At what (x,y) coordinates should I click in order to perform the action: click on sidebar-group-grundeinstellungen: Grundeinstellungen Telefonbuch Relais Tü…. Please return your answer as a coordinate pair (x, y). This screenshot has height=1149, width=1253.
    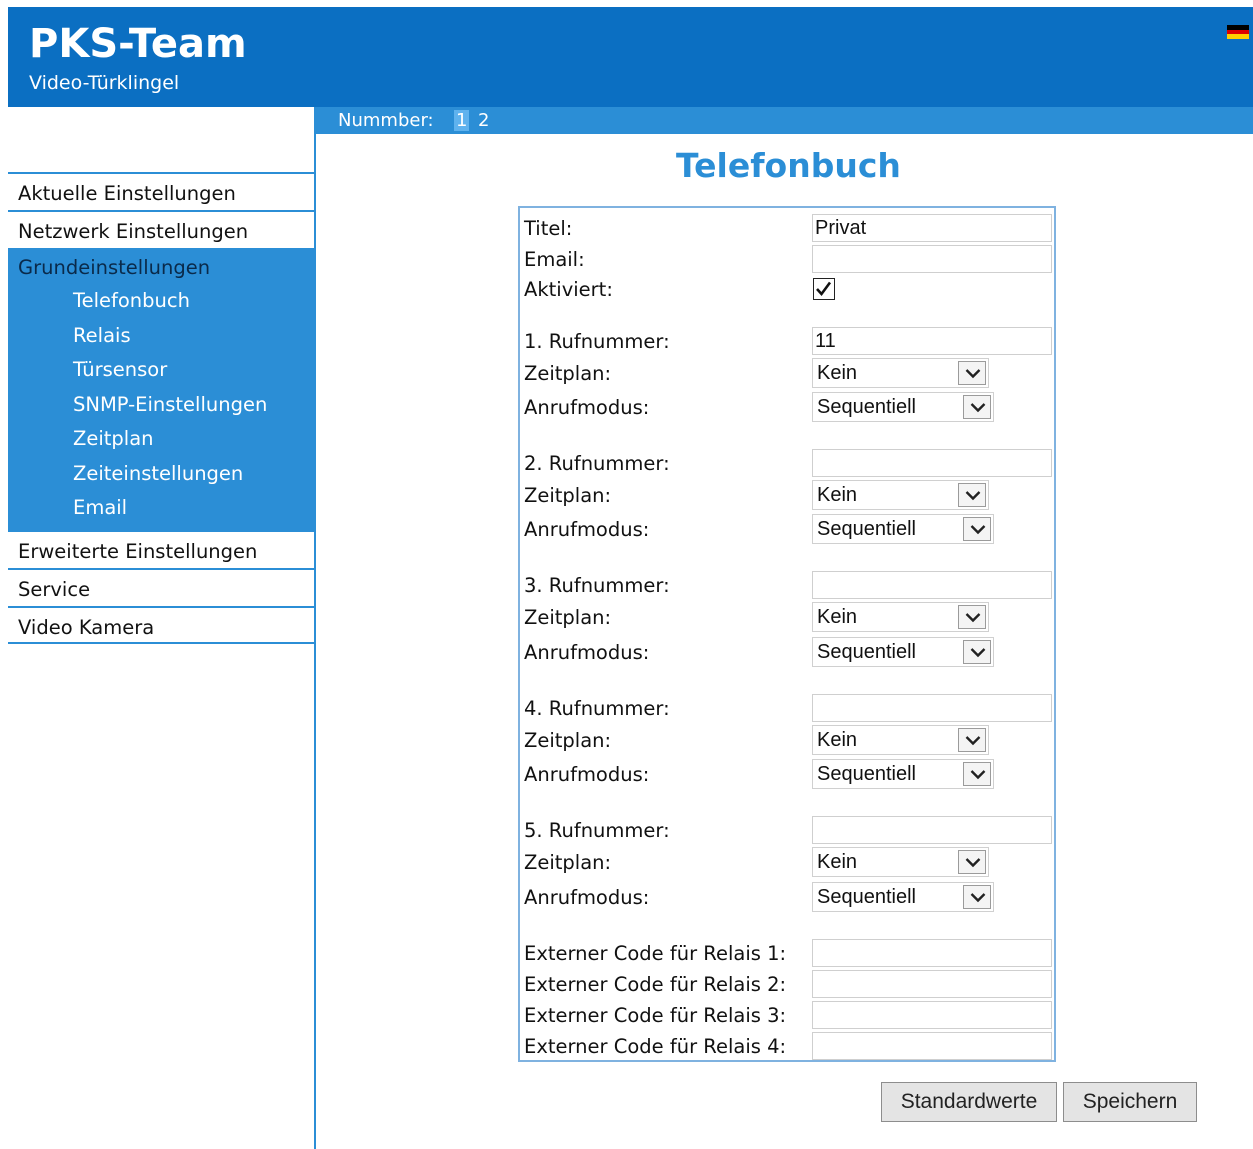
    Looking at the image, I should click on (161, 389).